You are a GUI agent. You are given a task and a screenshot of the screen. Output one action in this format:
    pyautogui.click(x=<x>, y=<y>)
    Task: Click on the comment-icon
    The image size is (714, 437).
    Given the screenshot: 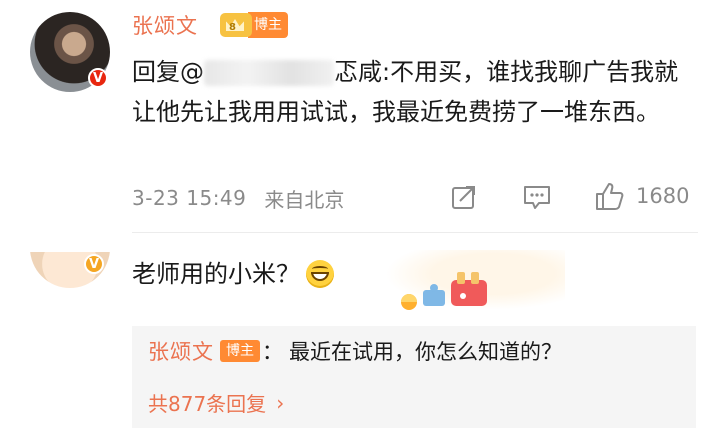 What is the action you would take?
    pyautogui.click(x=537, y=197)
    